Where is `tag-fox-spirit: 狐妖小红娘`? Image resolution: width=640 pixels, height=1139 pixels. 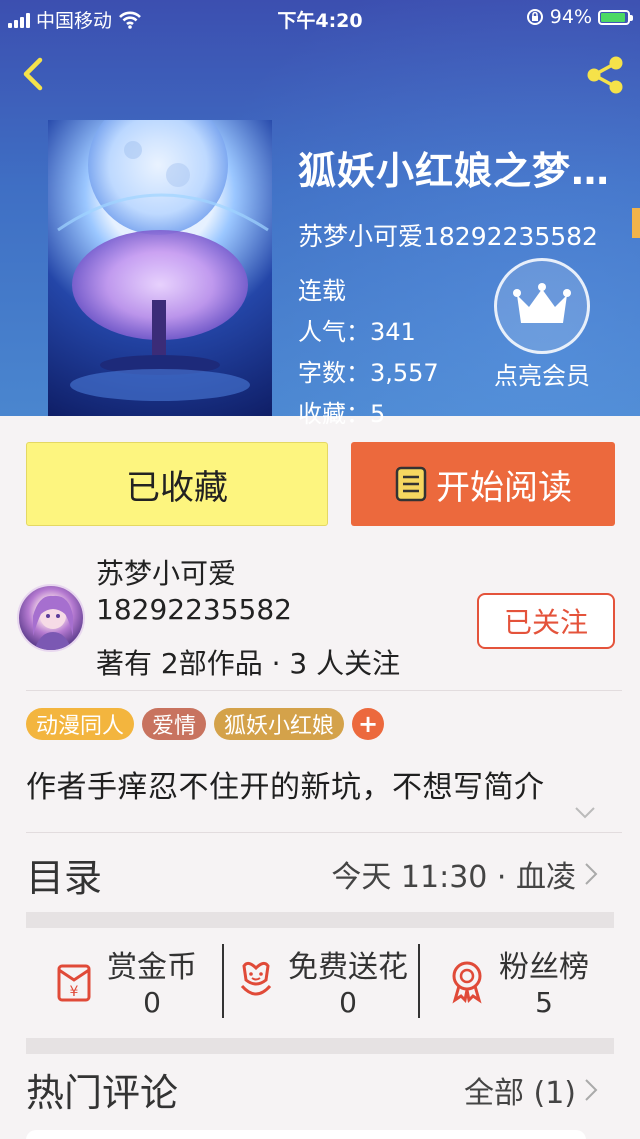 tag-fox-spirit: 狐妖小红娘 is located at coordinates (279, 724).